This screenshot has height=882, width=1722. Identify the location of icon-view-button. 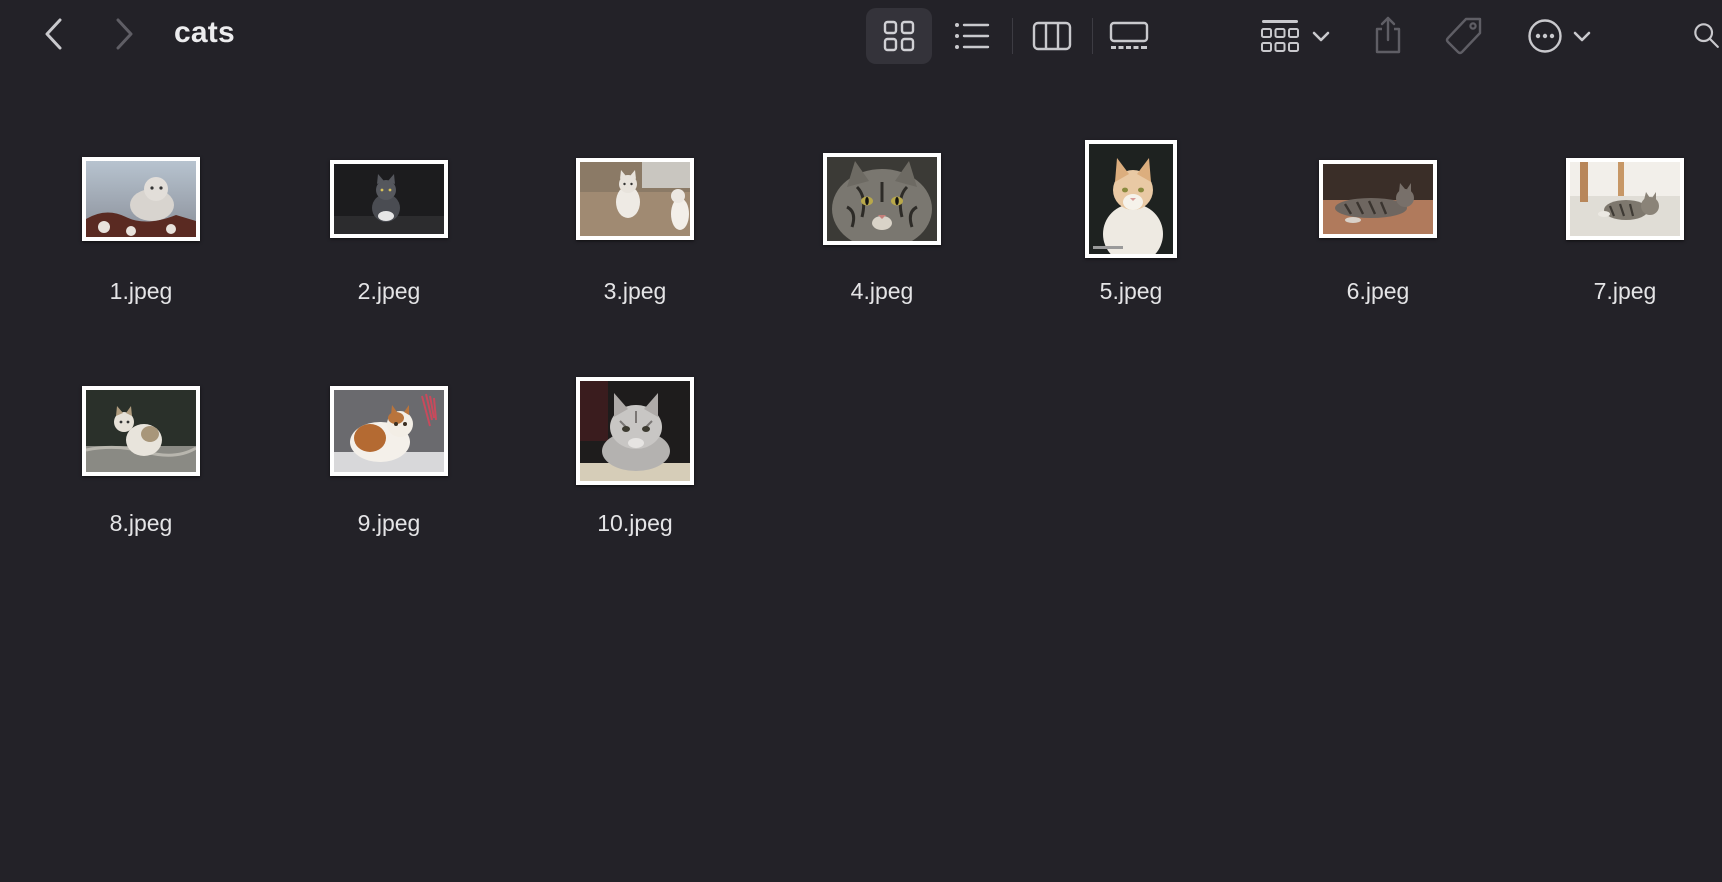
(899, 36).